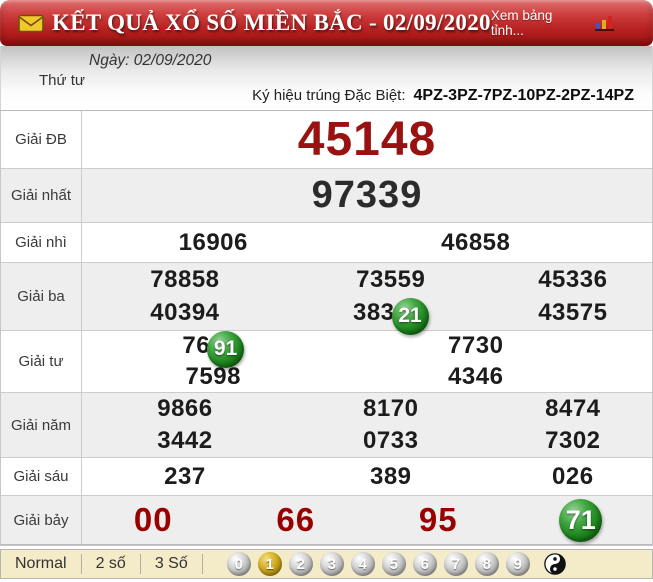 The image size is (653, 582). What do you see at coordinates (476, 376) in the screenshot?
I see `prize-number: 4346` at bounding box center [476, 376].